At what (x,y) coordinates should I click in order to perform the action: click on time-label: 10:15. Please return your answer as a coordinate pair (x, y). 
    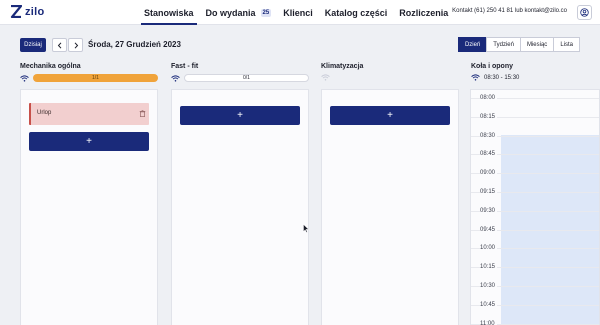
    Looking at the image, I should click on (489, 267).